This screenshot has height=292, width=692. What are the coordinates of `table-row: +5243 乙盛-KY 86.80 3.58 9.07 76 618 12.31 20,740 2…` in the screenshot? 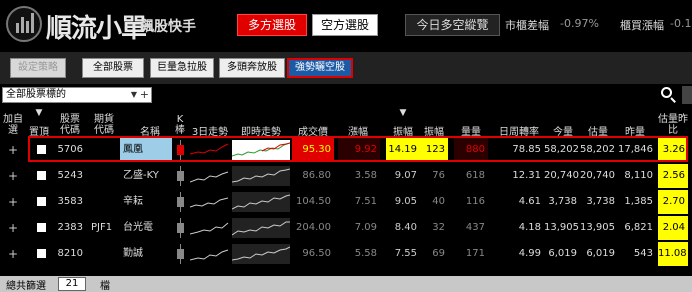 It's located at (346, 176).